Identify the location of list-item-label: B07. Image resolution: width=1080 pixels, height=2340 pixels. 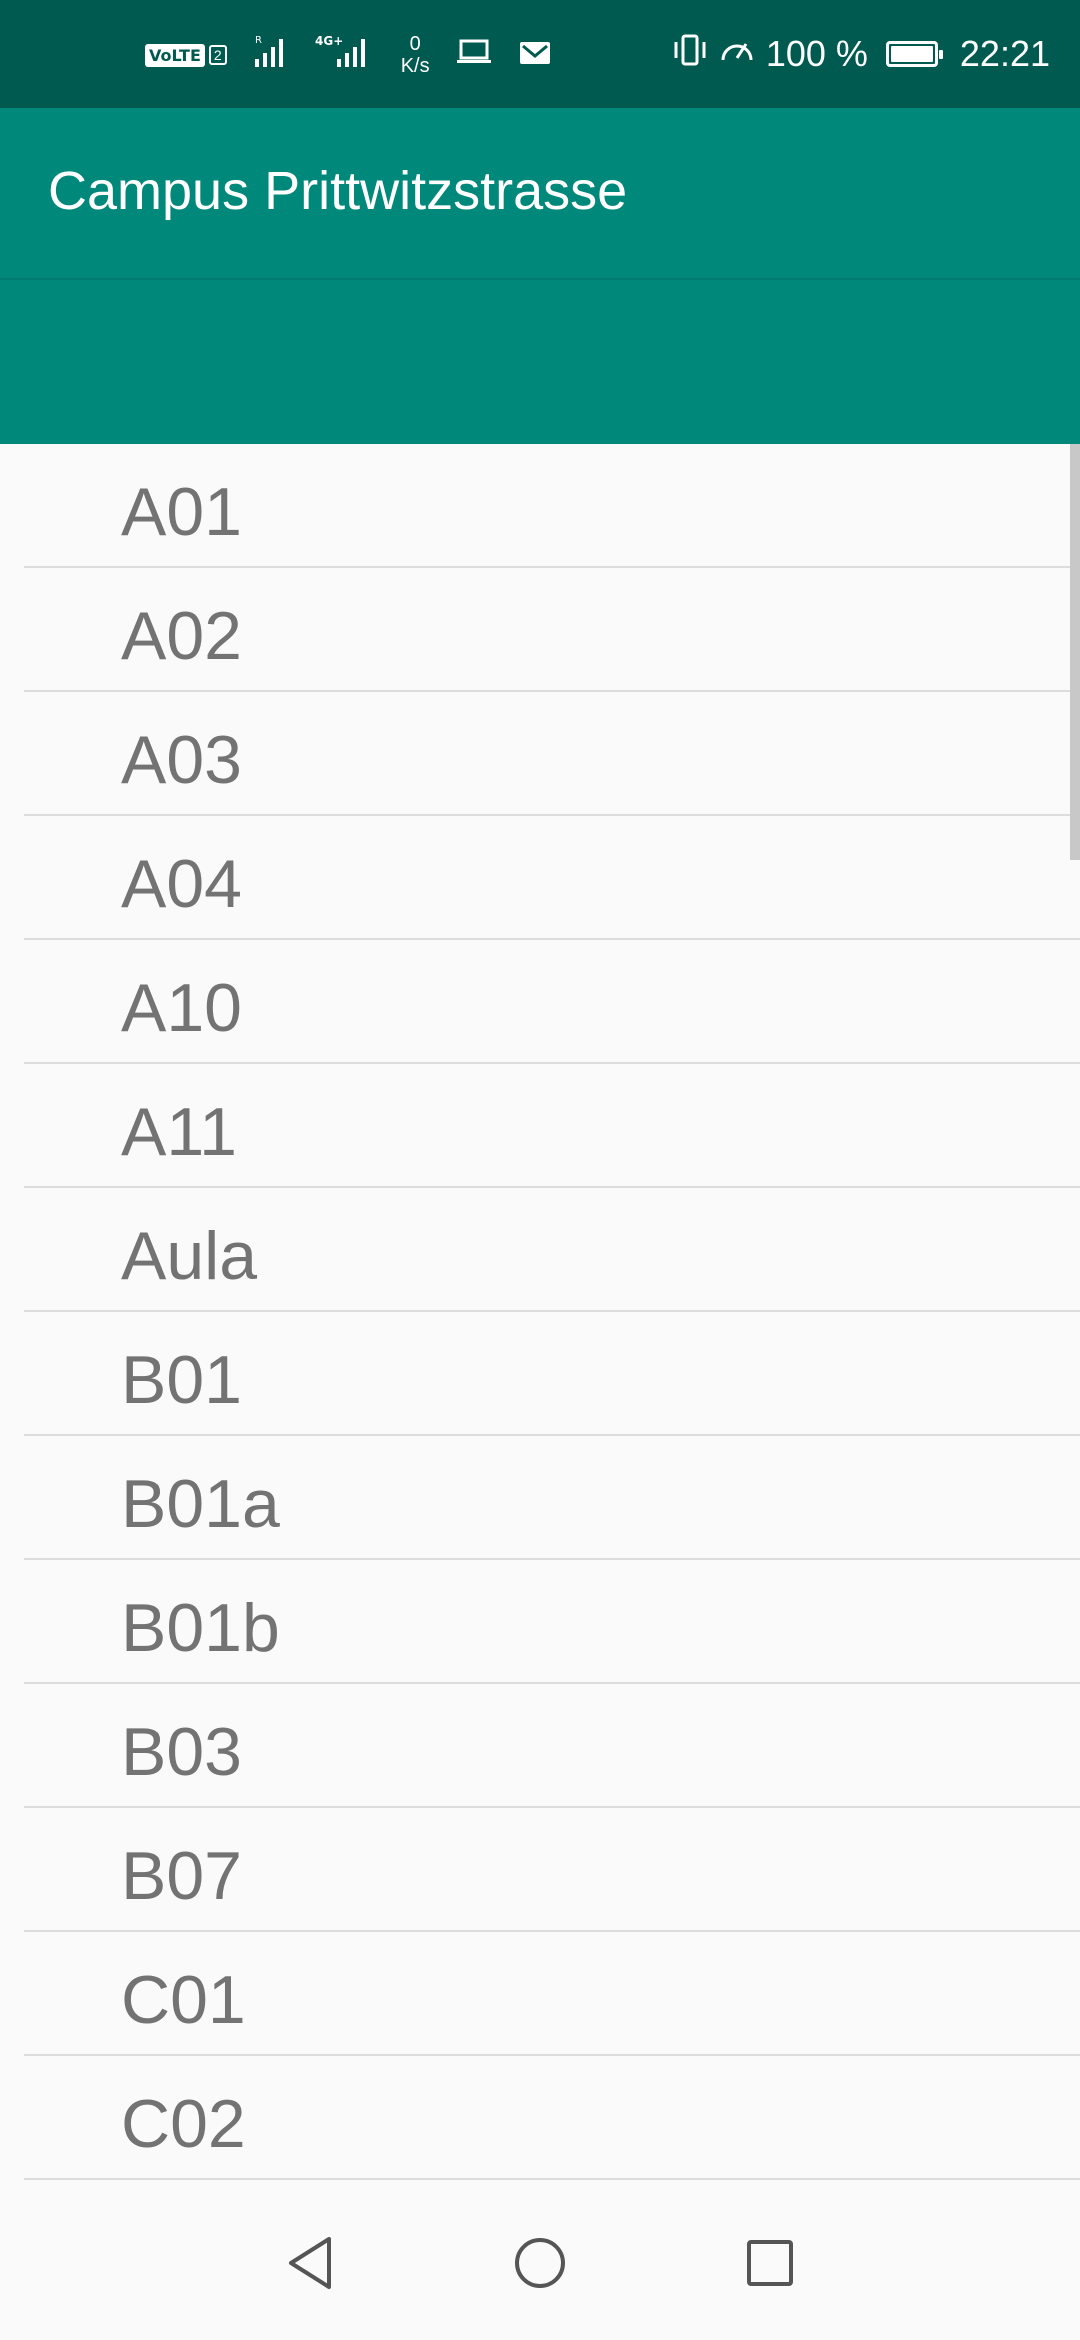
(181, 1876).